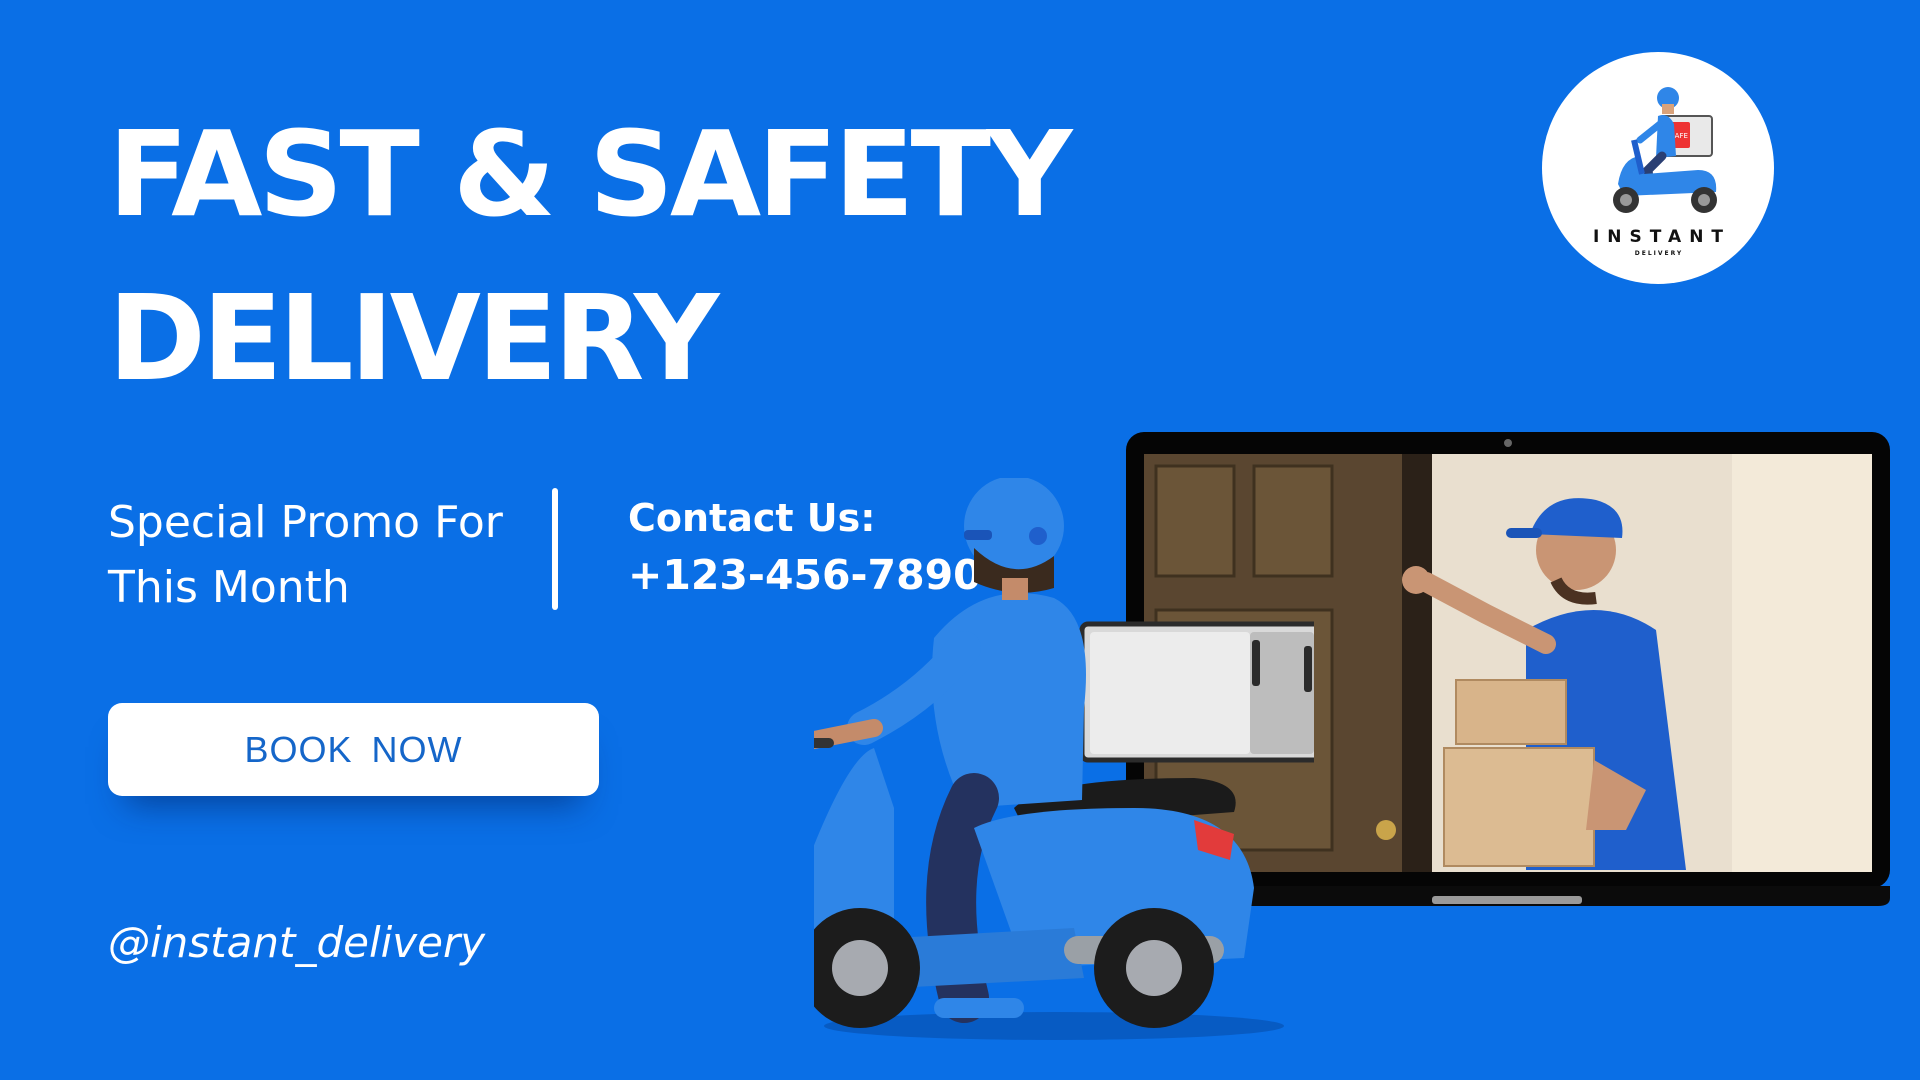 This screenshot has width=1920, height=1080. I want to click on laptop-camera, so click(1508, 443).